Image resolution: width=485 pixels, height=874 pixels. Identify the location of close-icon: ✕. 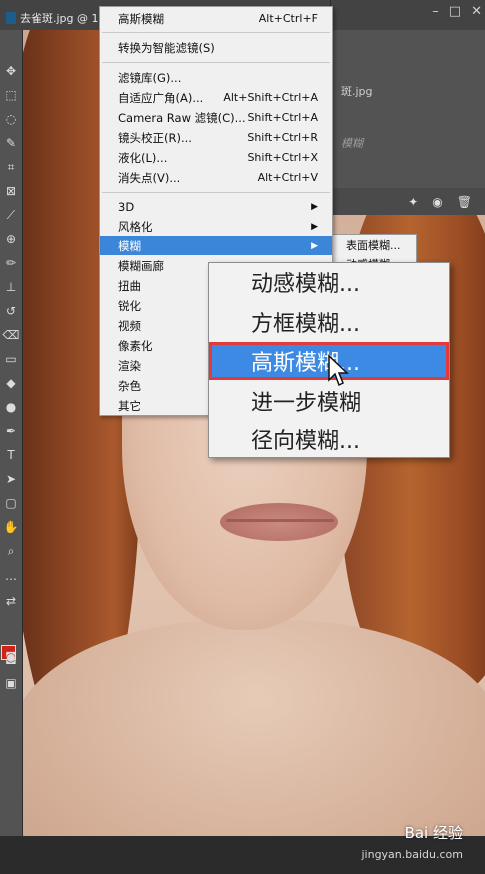
(476, 11).